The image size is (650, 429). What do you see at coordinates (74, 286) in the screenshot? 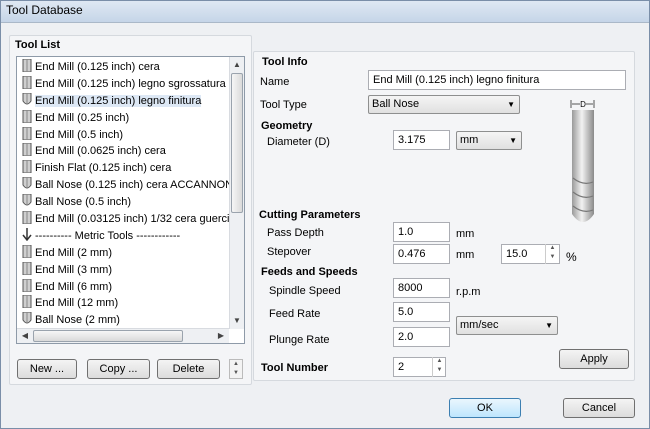
I see `tool-list-item-label: End Mill (6 mm)` at bounding box center [74, 286].